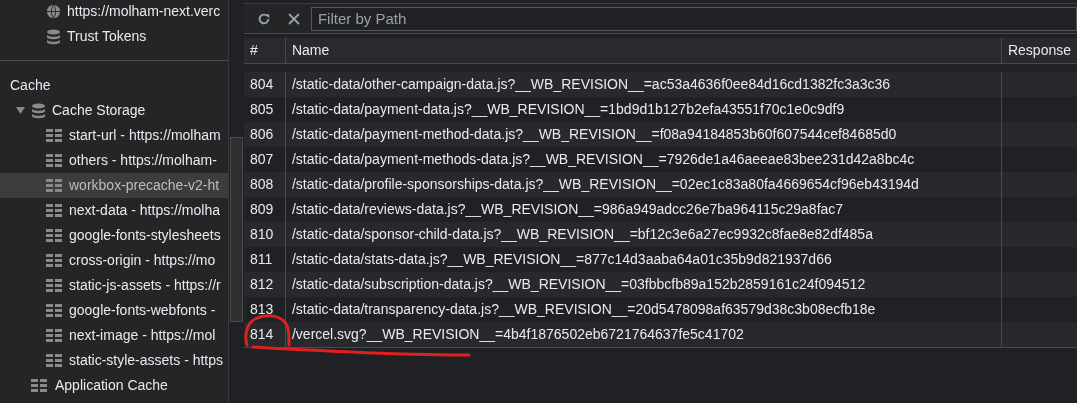 The height and width of the screenshot is (403, 1077). Describe the element at coordinates (261, 134) in the screenshot. I see `table-cell-text: 806` at that location.